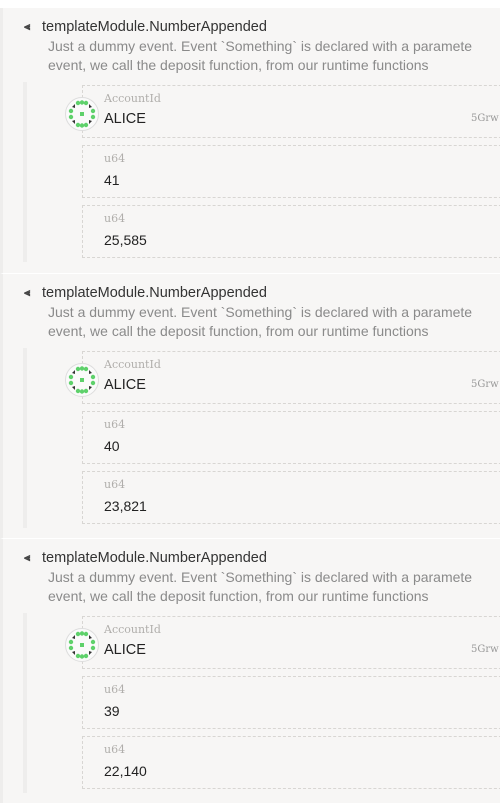  What do you see at coordinates (291, 437) in the screenshot?
I see `number-param: u64 40` at bounding box center [291, 437].